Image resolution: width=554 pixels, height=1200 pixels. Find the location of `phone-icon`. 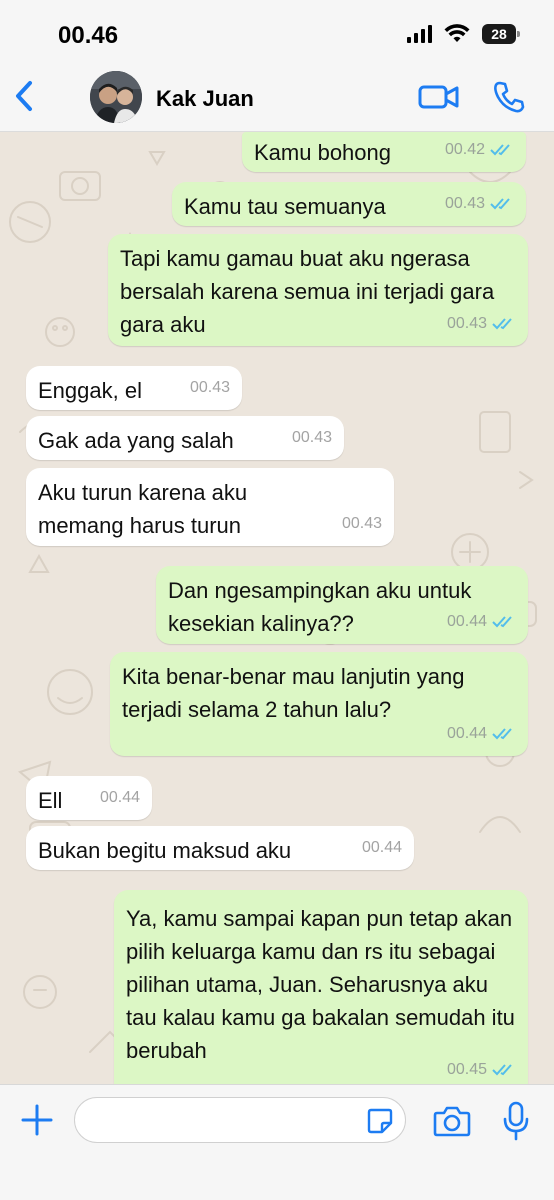

phone-icon is located at coordinates (509, 97).